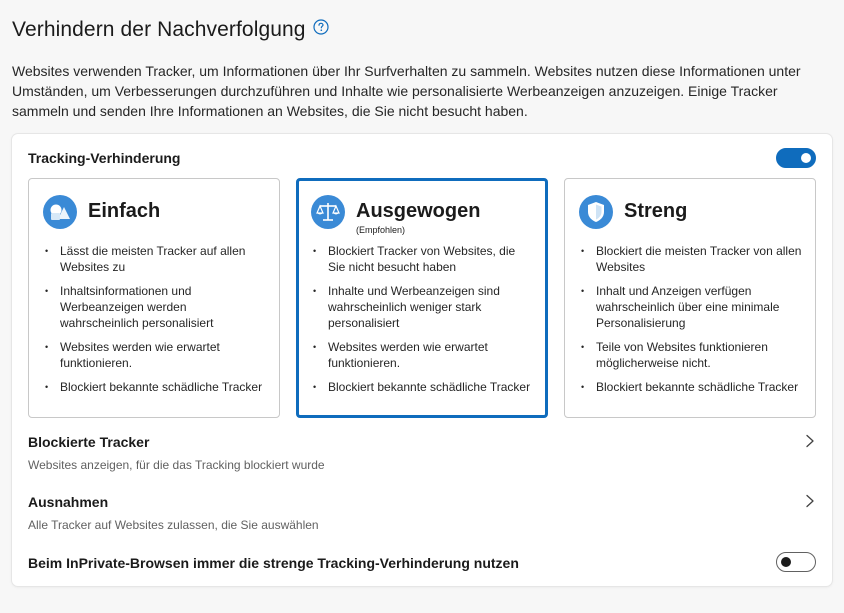  I want to click on tracking-prevention-toggle, so click(796, 158).